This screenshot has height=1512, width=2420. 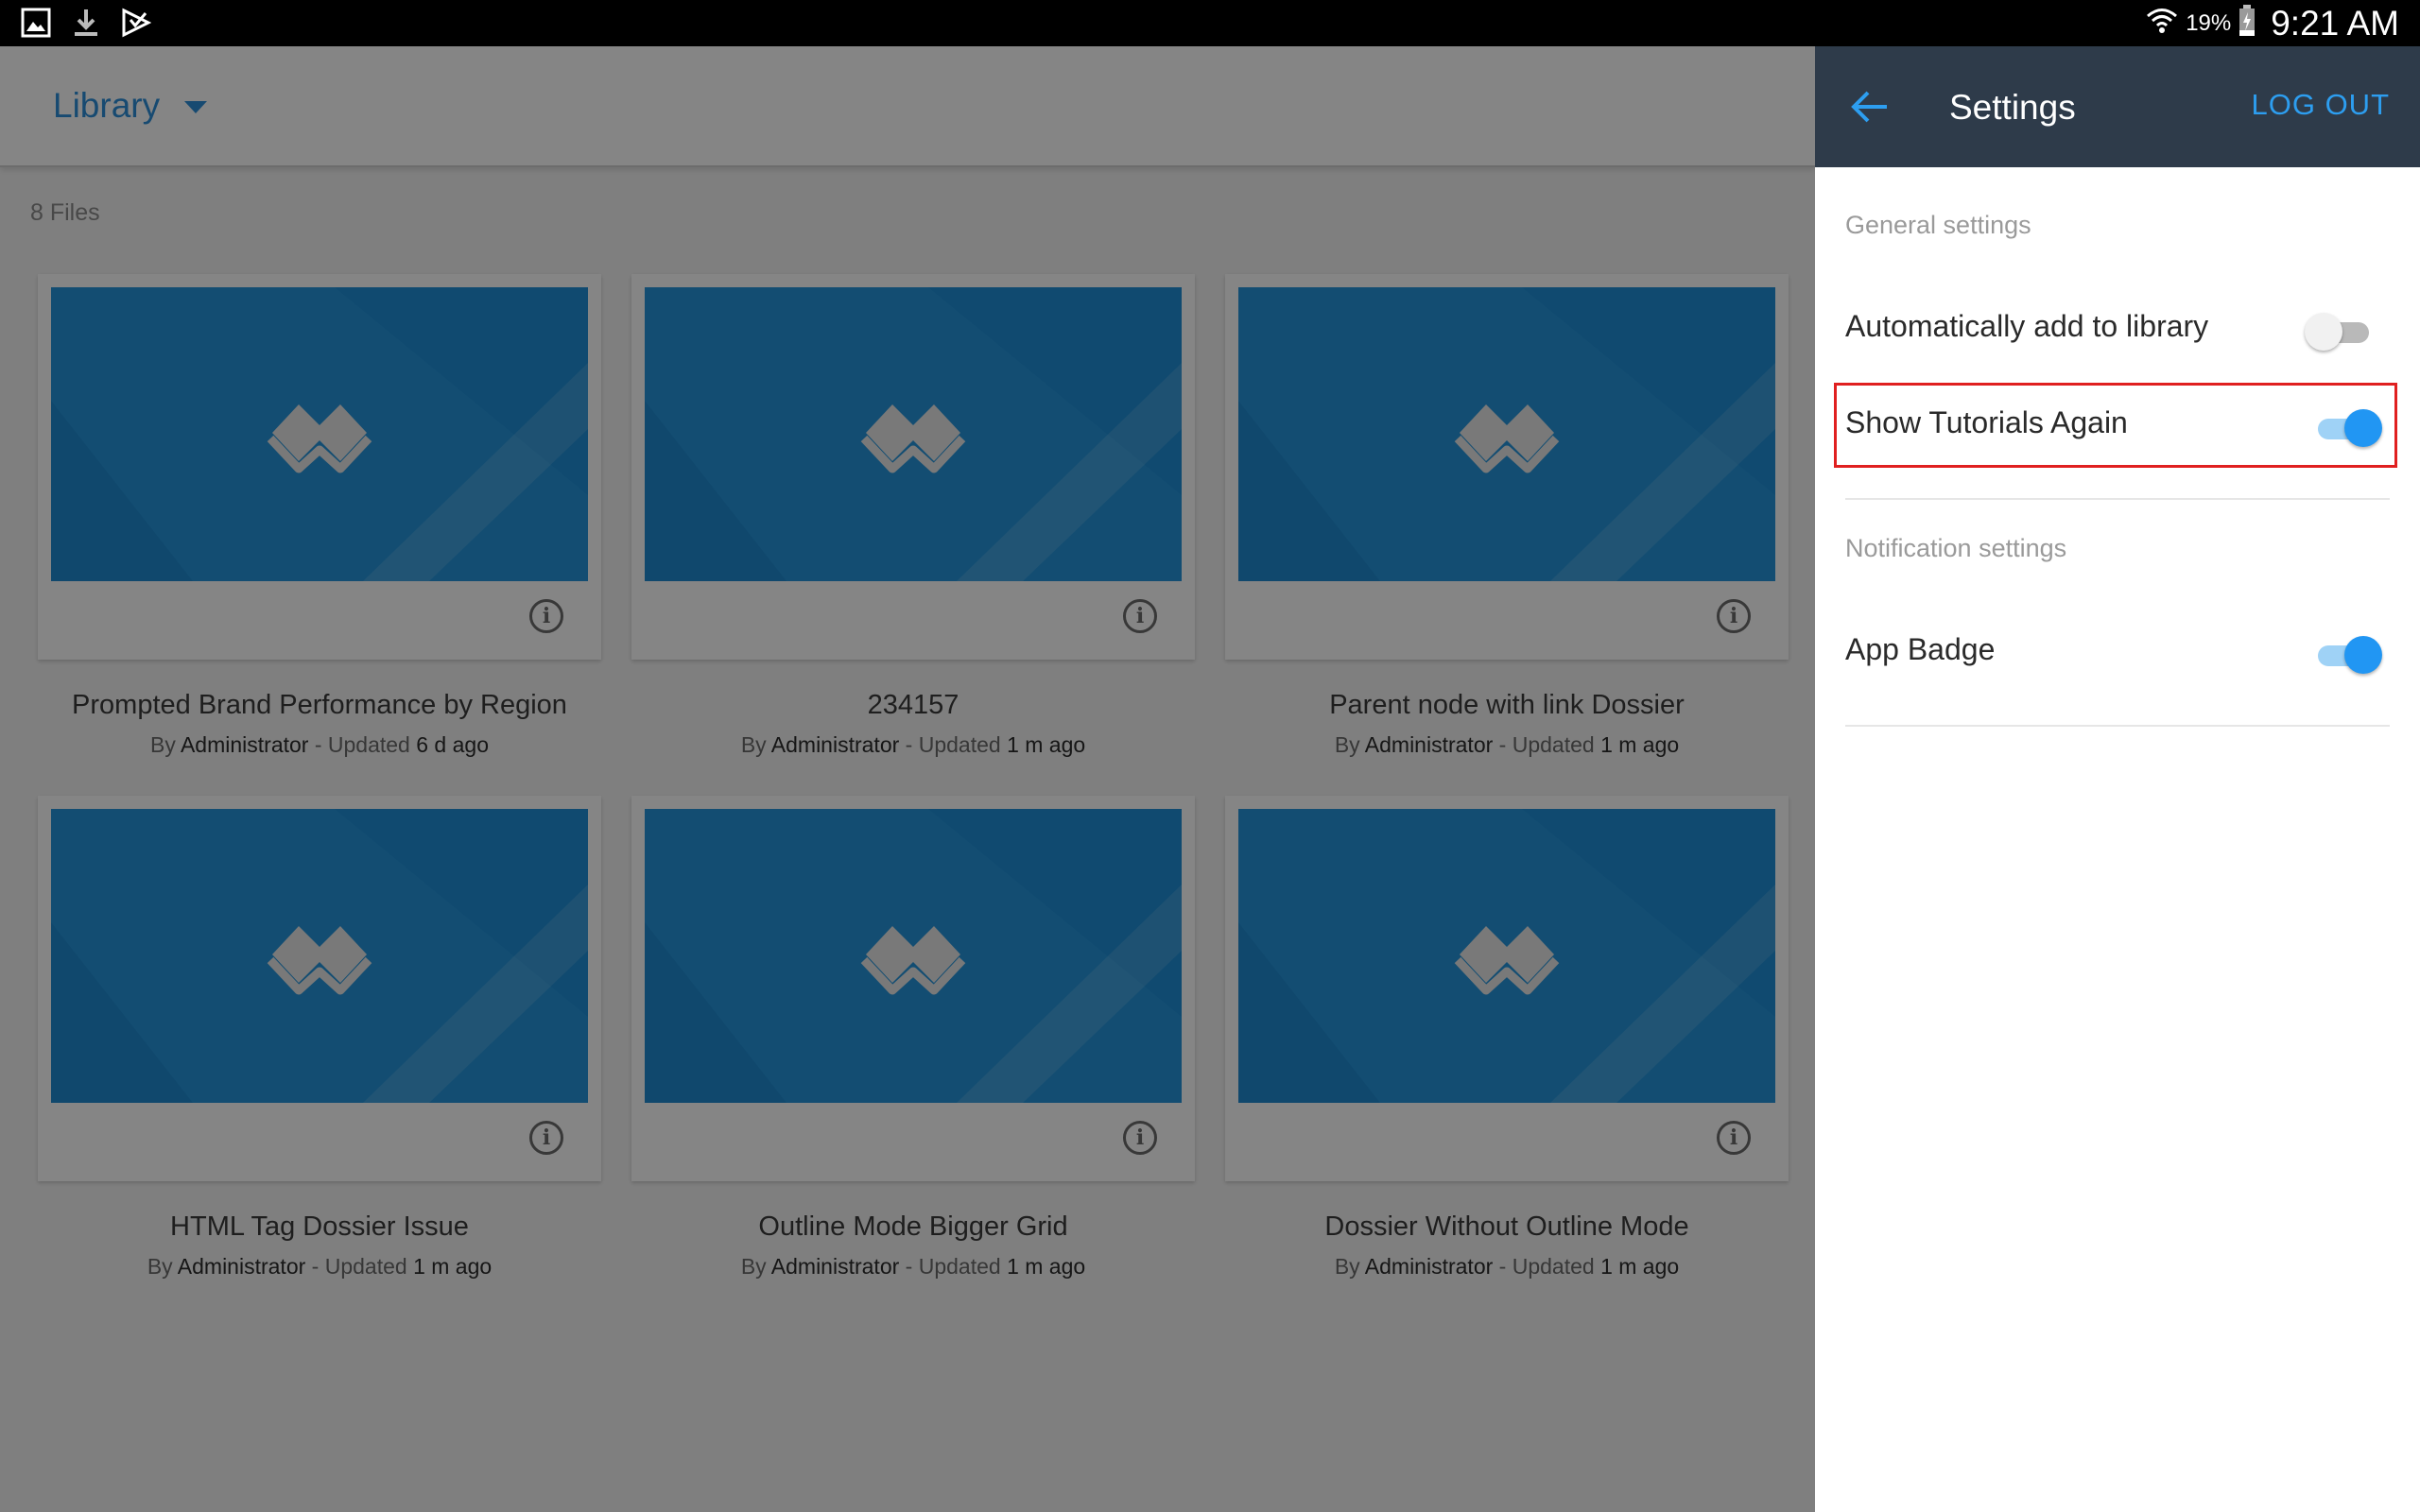 What do you see at coordinates (1210, 23) in the screenshot?
I see `status-bar: 19% 9:21 AM` at bounding box center [1210, 23].